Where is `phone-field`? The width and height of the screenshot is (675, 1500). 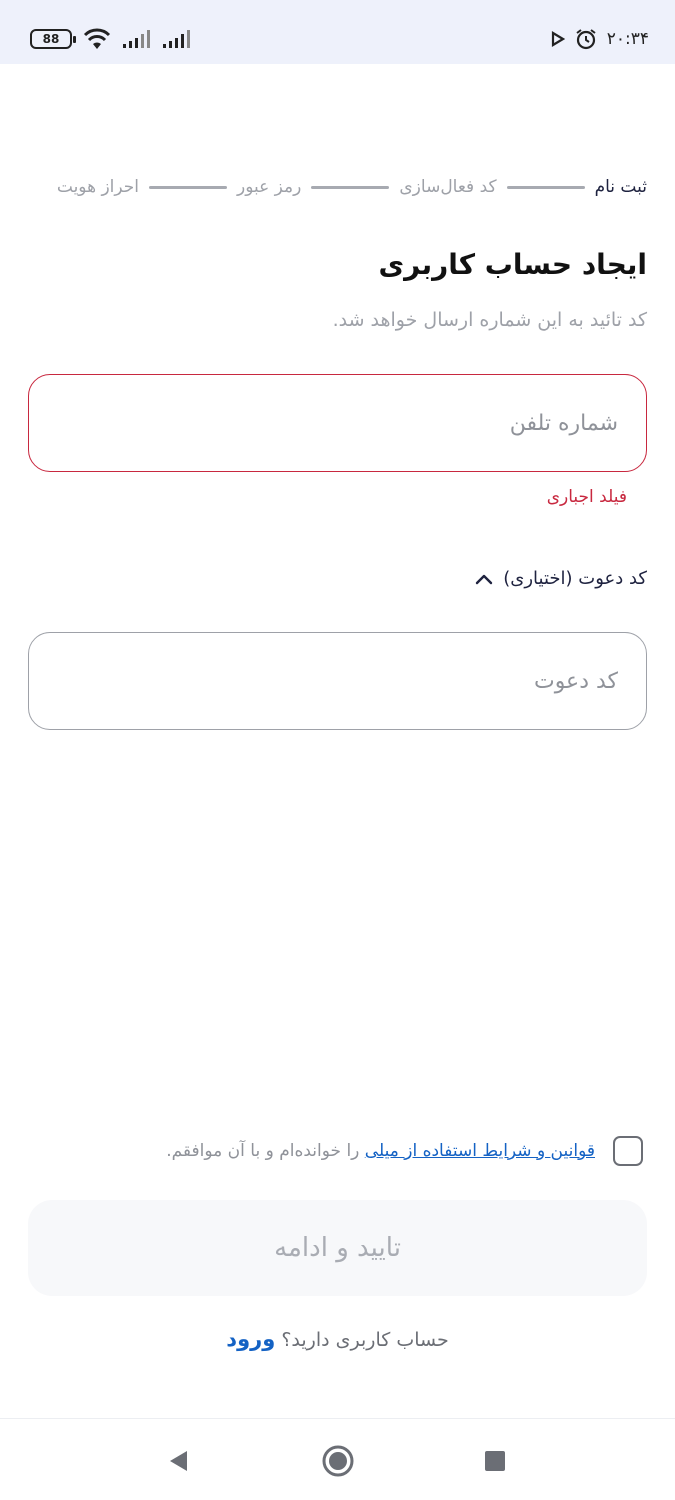
phone-field is located at coordinates (337, 423).